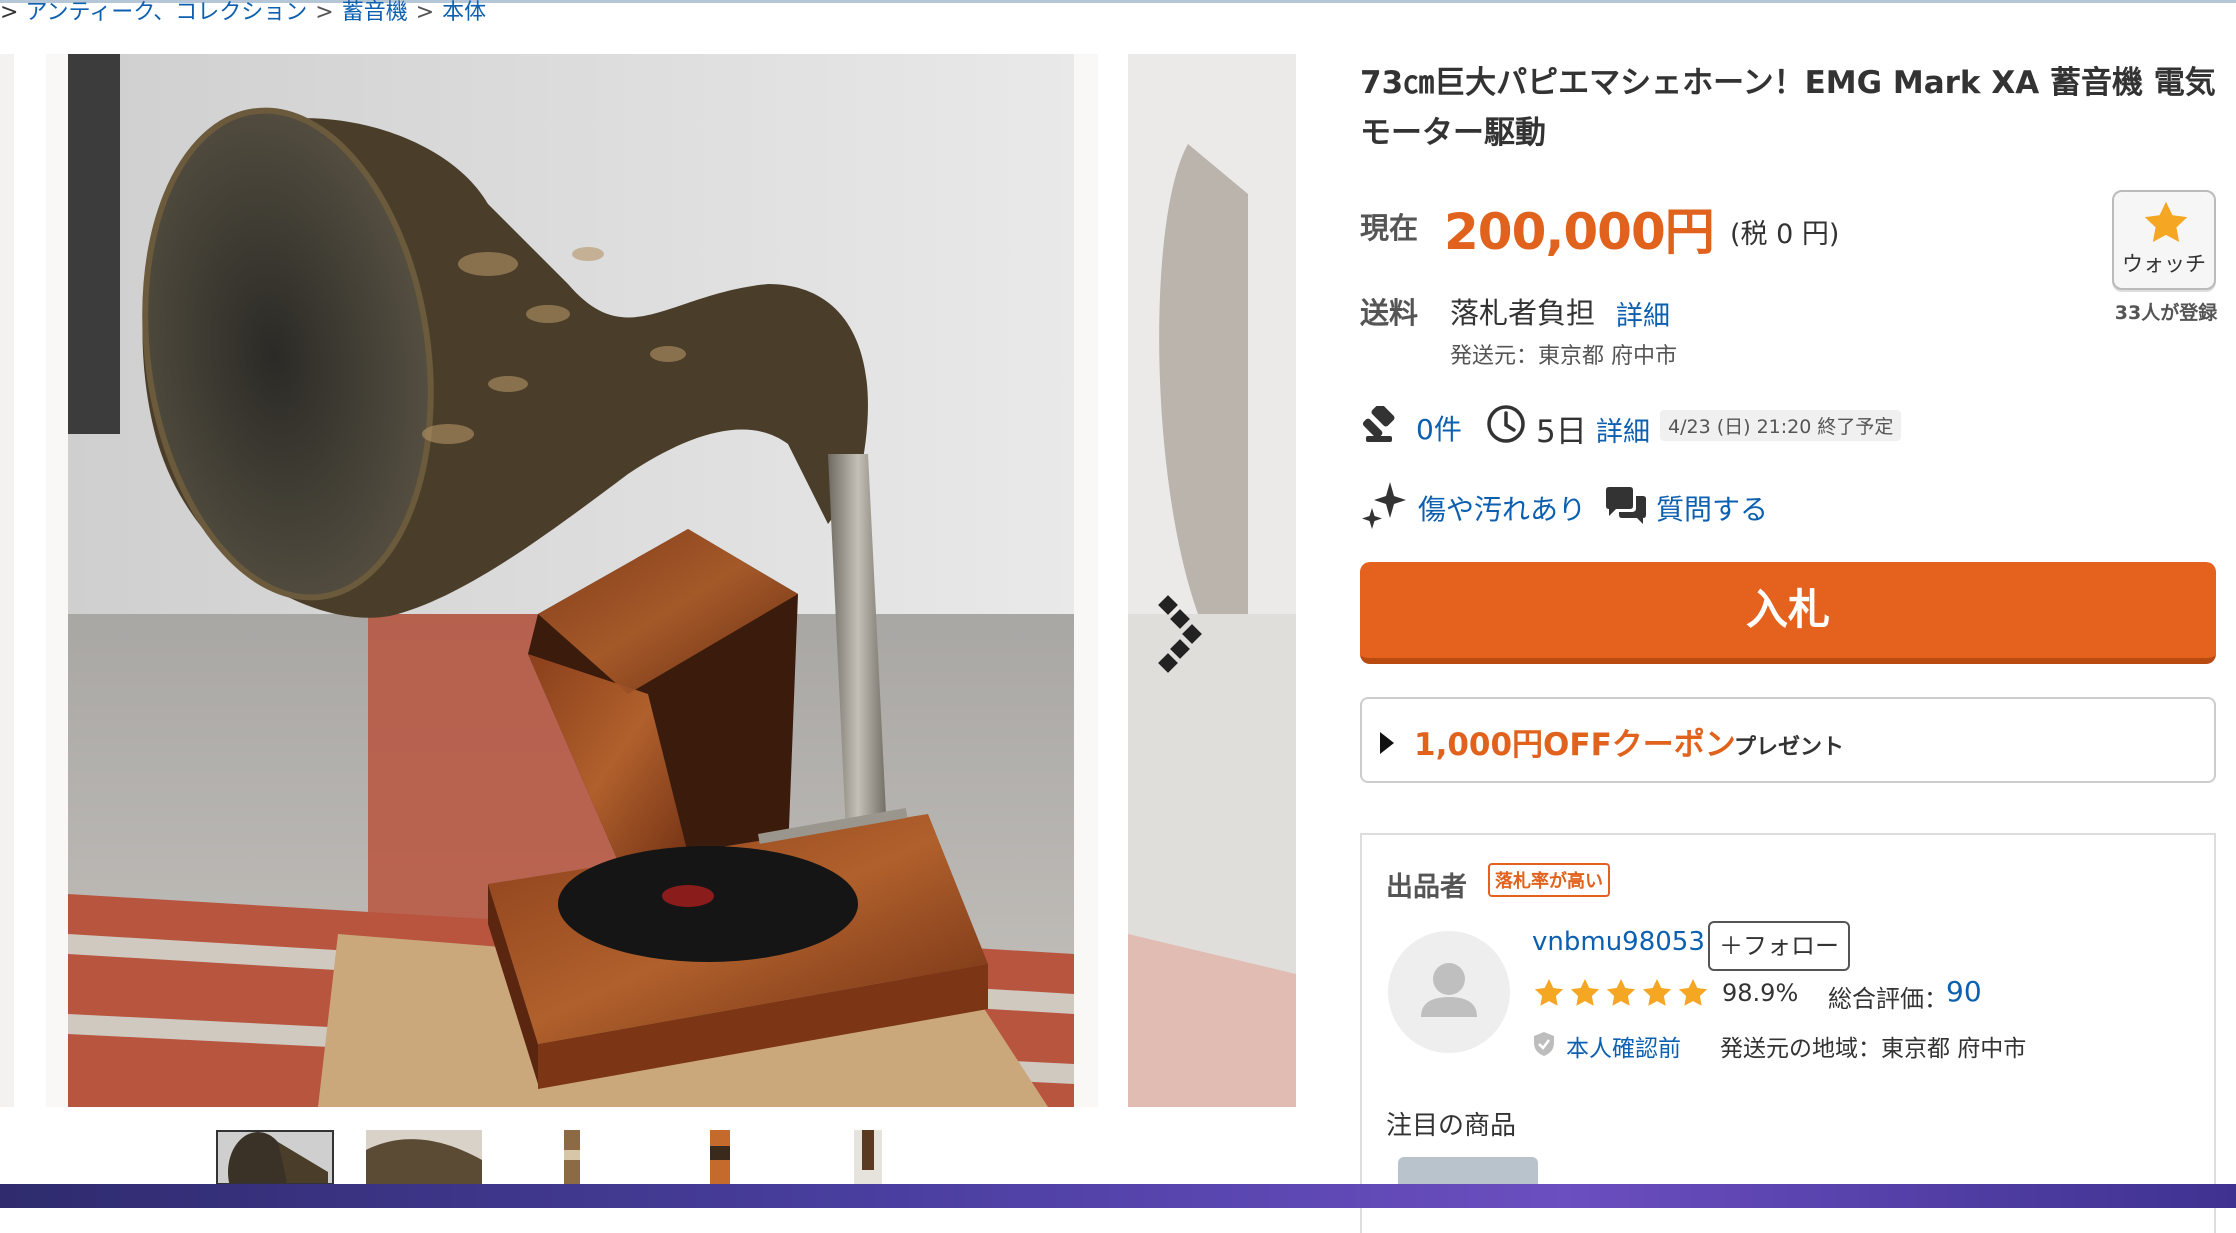  I want to click on bid-status-row: 0件 5日 詳細 4/23 (日) 21:20 終了予定, so click(1790, 426).